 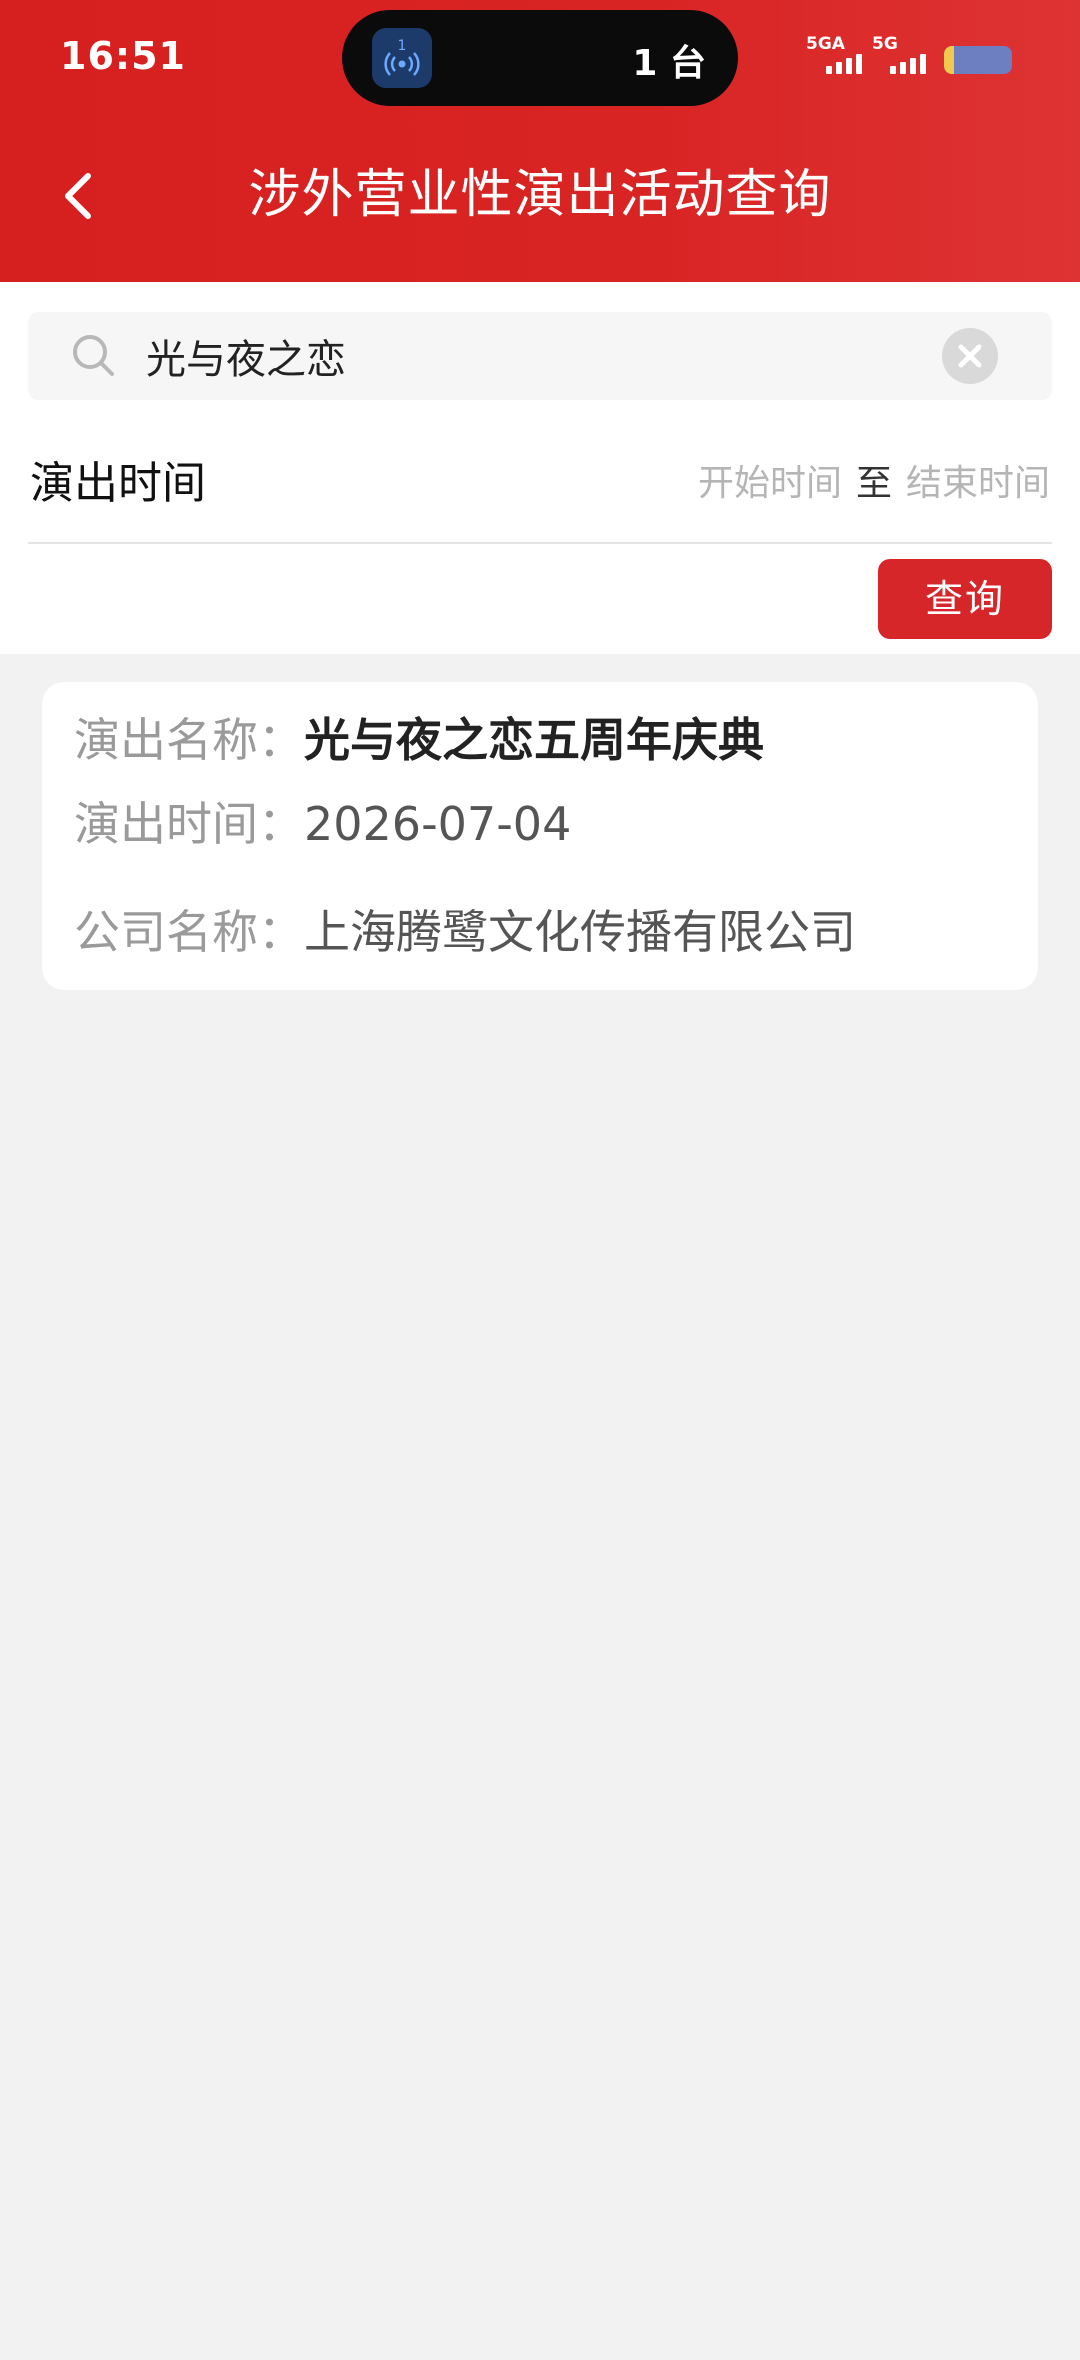 I want to click on network-label-2: 5G, so click(x=885, y=44).